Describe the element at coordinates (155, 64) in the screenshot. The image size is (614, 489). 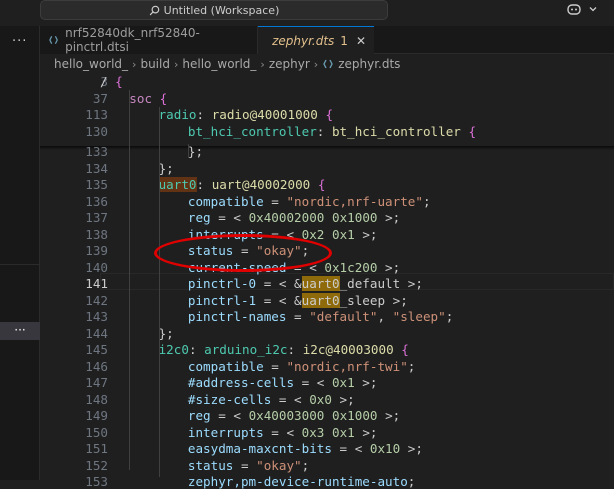
I see `breadcrumb-item: build` at that location.